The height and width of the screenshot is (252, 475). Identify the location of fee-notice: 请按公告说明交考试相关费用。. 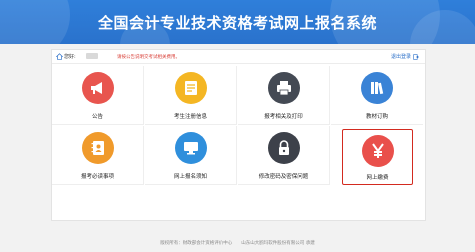
(148, 57).